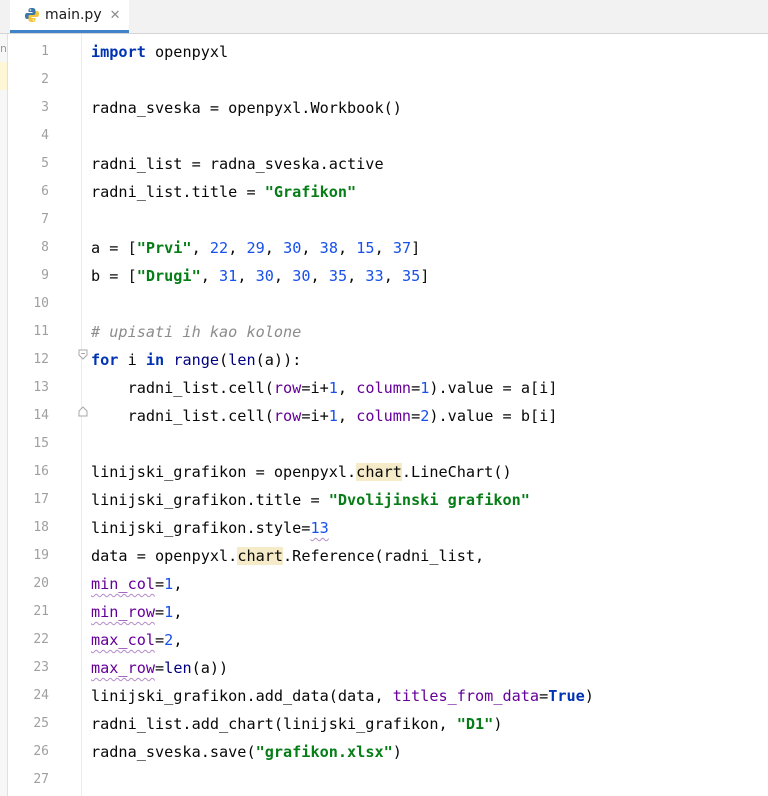 This screenshot has height=796, width=768. Describe the element at coordinates (45, 191) in the screenshot. I see `line-number: 6` at that location.